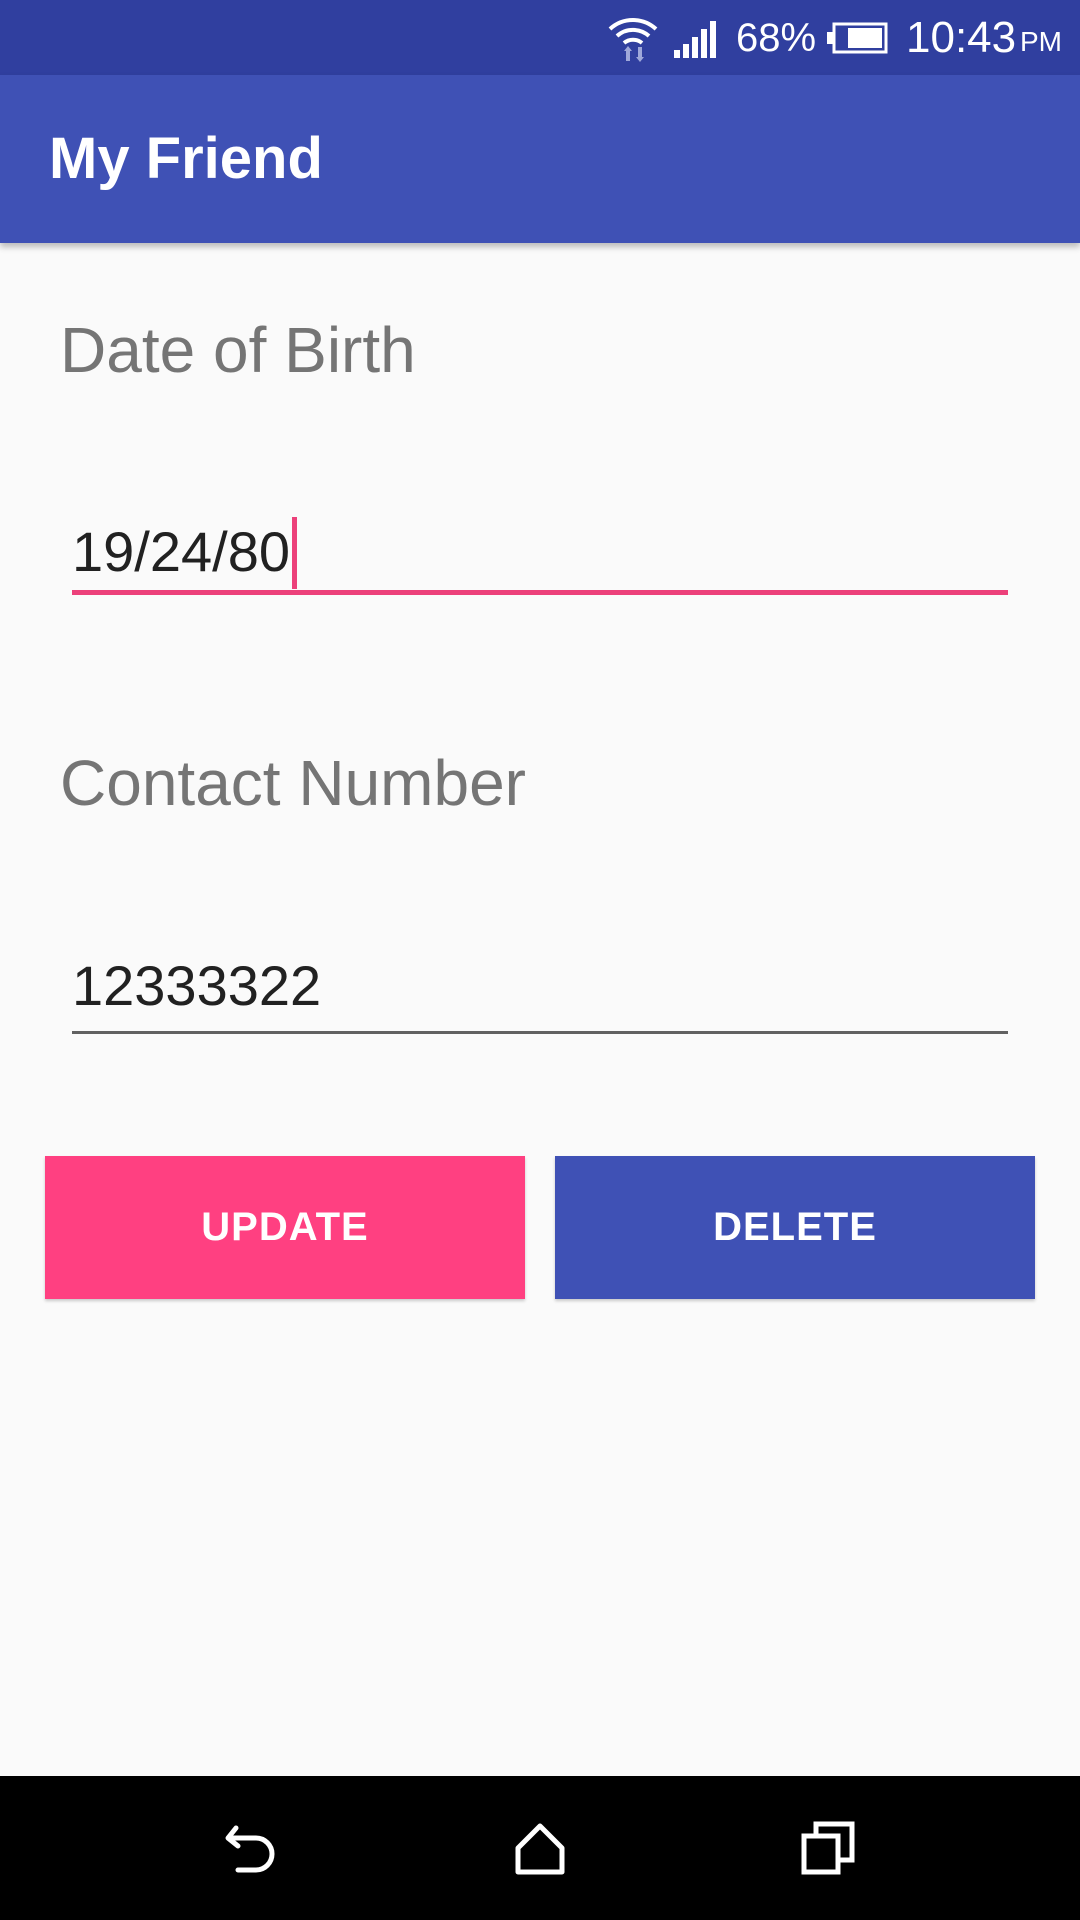 This screenshot has width=1080, height=1920. I want to click on navigation-bar, so click(540, 1848).